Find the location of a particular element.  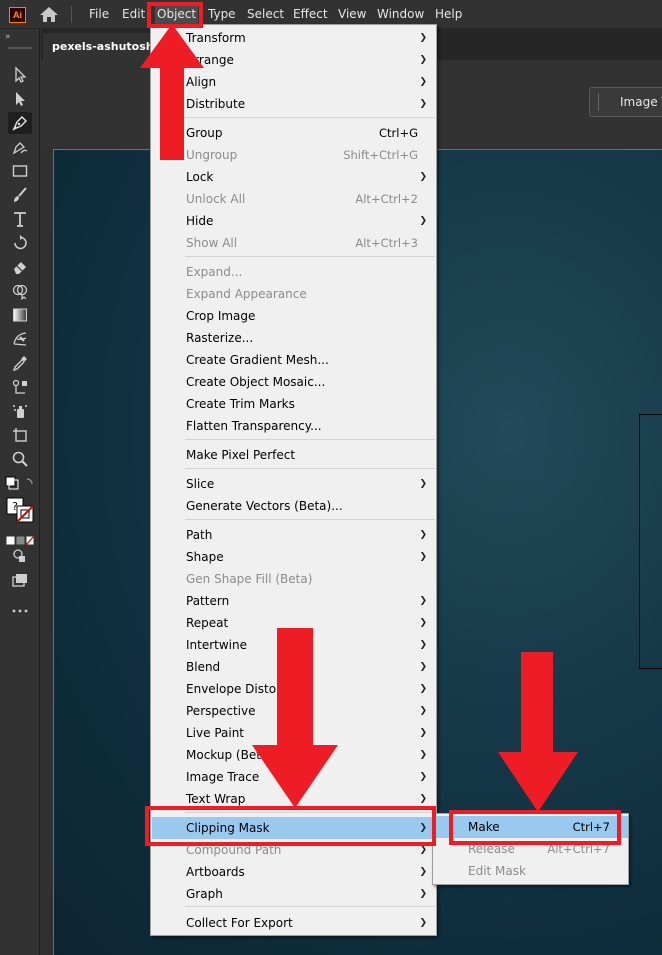

rotate-tool is located at coordinates (20, 243).